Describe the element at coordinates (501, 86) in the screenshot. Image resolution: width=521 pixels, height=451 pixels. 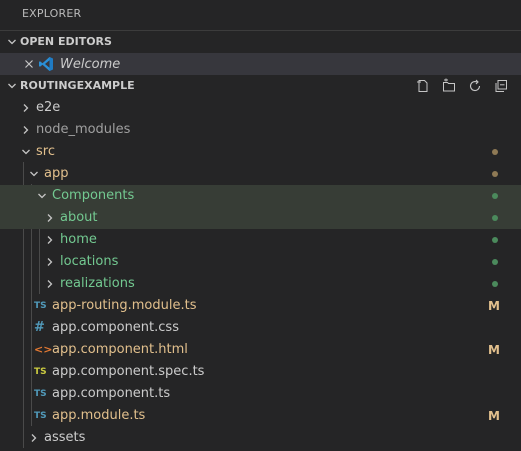
I see `collapse-all-icon` at that location.